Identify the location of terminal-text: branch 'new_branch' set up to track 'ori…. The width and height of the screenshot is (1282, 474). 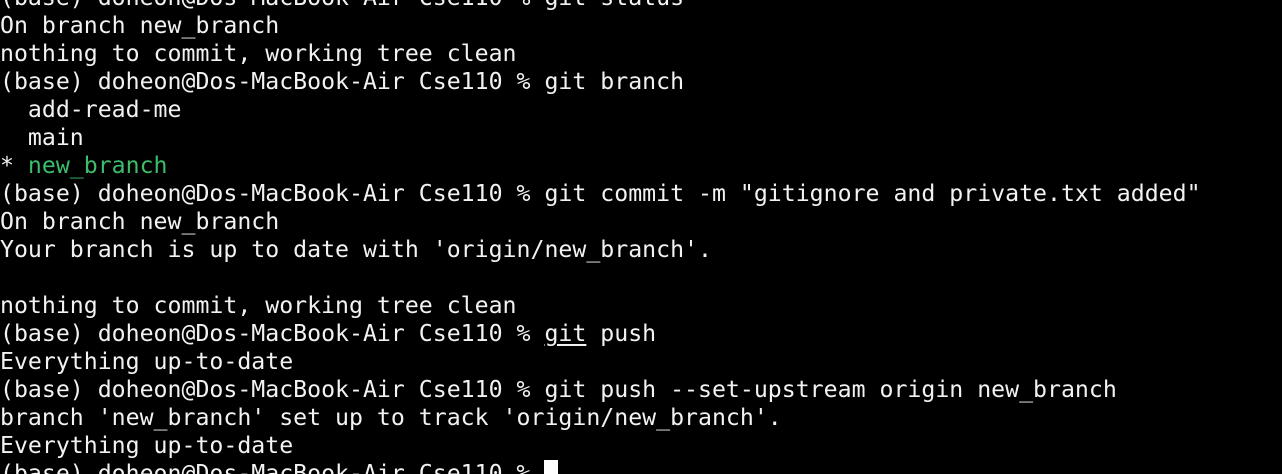
(391, 417).